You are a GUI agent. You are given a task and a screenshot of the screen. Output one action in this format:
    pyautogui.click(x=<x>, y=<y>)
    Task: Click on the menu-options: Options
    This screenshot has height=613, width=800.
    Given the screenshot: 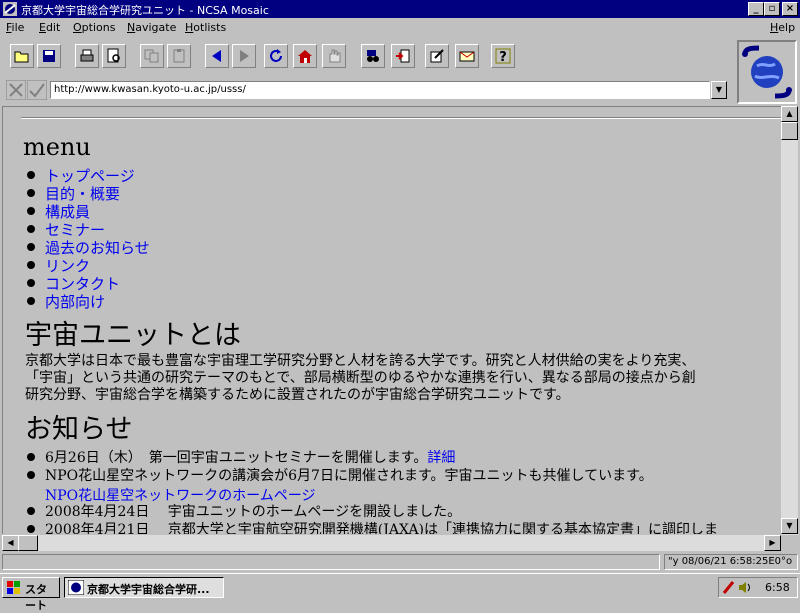 What is the action you would take?
    pyautogui.click(x=94, y=27)
    